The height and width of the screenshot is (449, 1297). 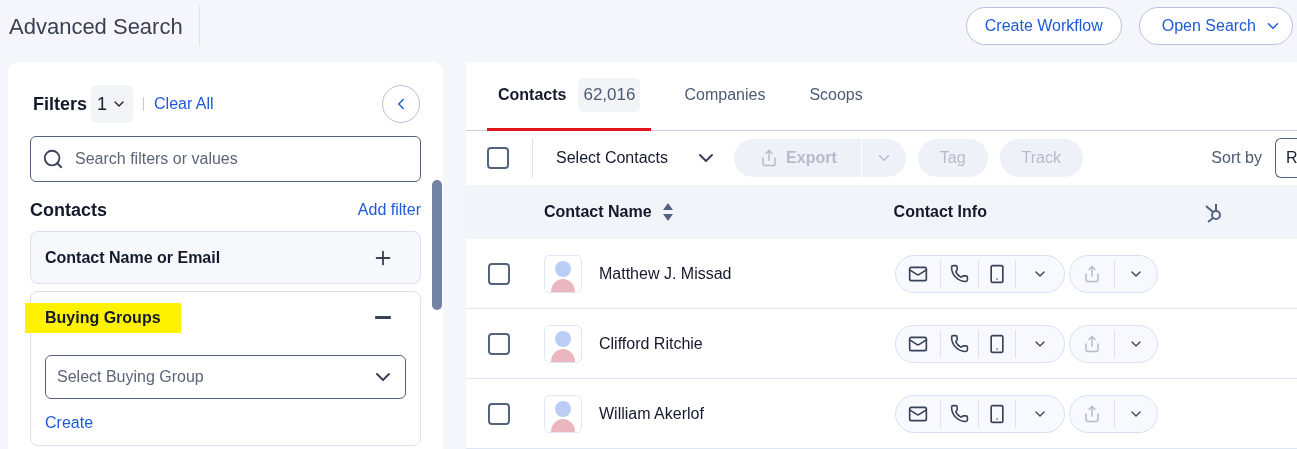 I want to click on create-workflow-button: Create Workflow, so click(x=1043, y=26).